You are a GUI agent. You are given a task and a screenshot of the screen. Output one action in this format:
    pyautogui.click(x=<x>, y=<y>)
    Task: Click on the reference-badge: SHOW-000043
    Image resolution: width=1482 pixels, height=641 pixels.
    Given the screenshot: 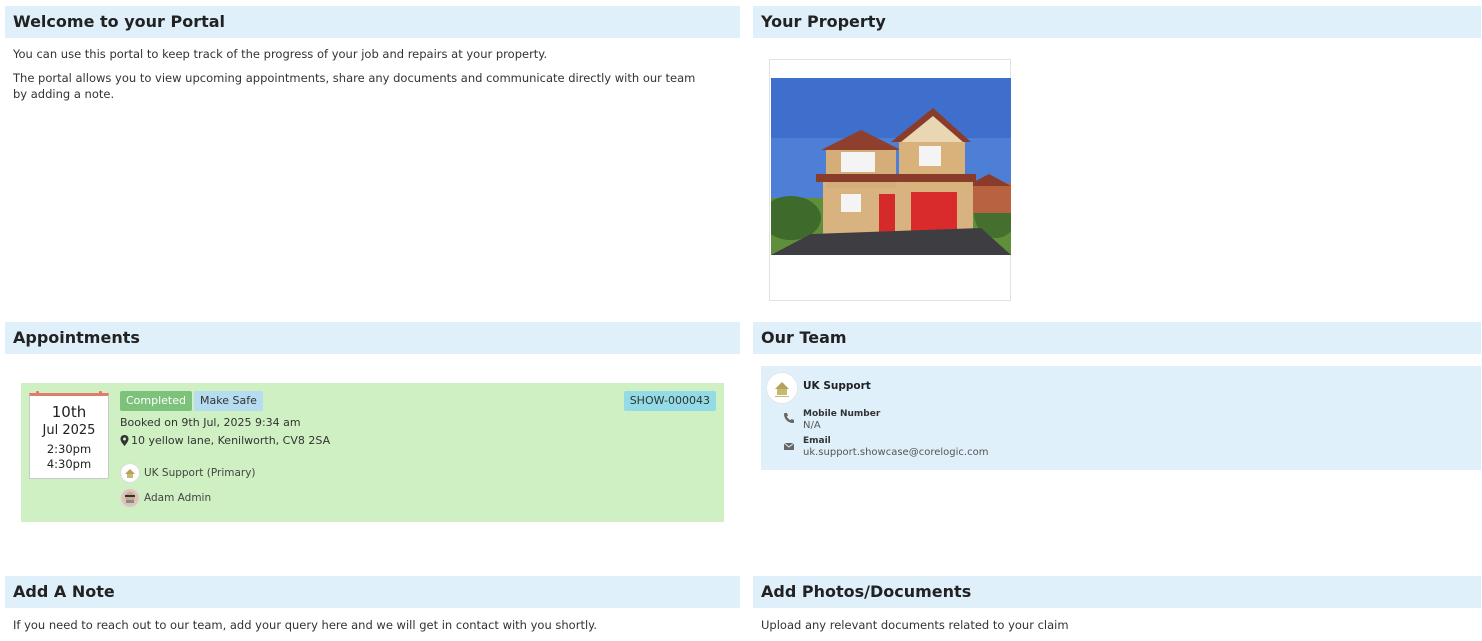 What is the action you would take?
    pyautogui.click(x=669, y=401)
    